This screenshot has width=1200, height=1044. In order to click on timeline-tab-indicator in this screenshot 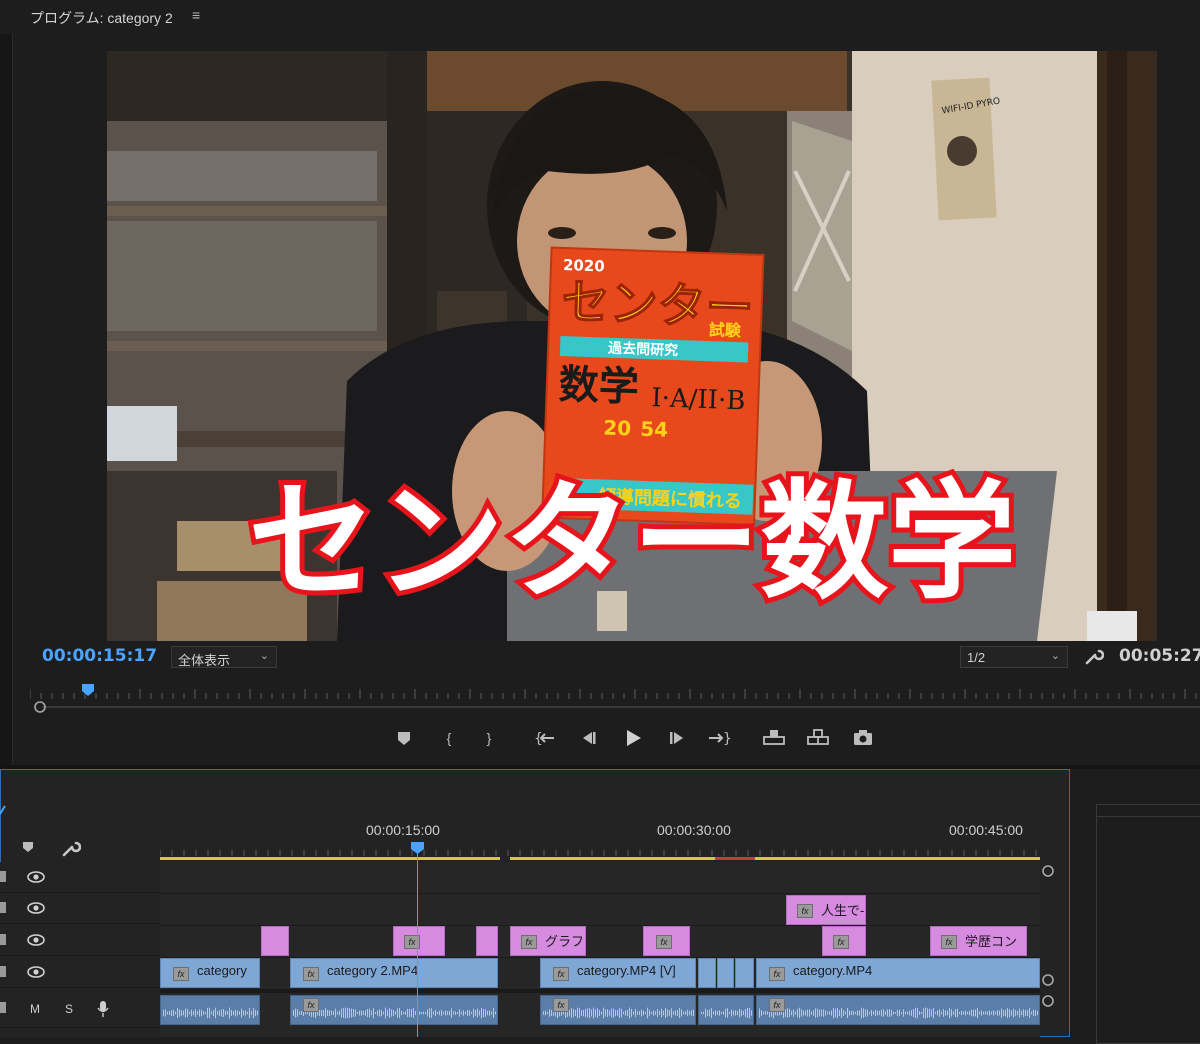, I will do `click(3, 811)`.